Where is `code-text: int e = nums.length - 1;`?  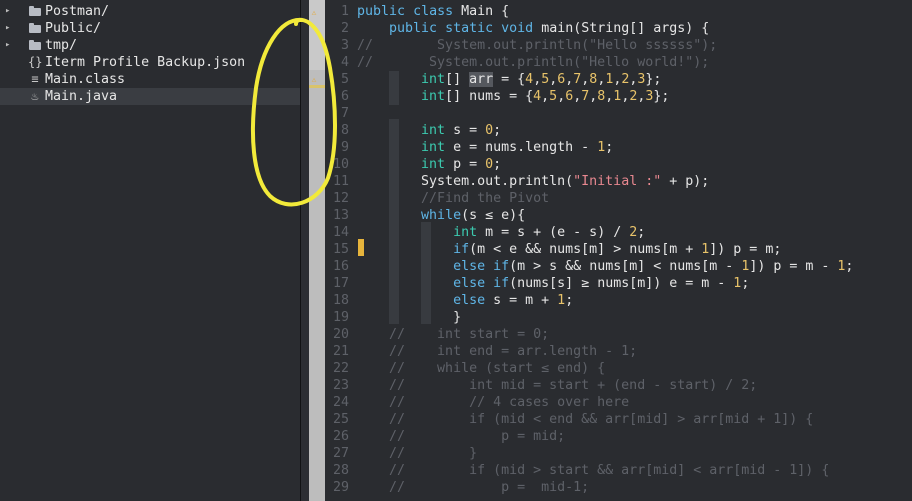
code-text: int e = nums.length - 1; is located at coordinates (517, 147).